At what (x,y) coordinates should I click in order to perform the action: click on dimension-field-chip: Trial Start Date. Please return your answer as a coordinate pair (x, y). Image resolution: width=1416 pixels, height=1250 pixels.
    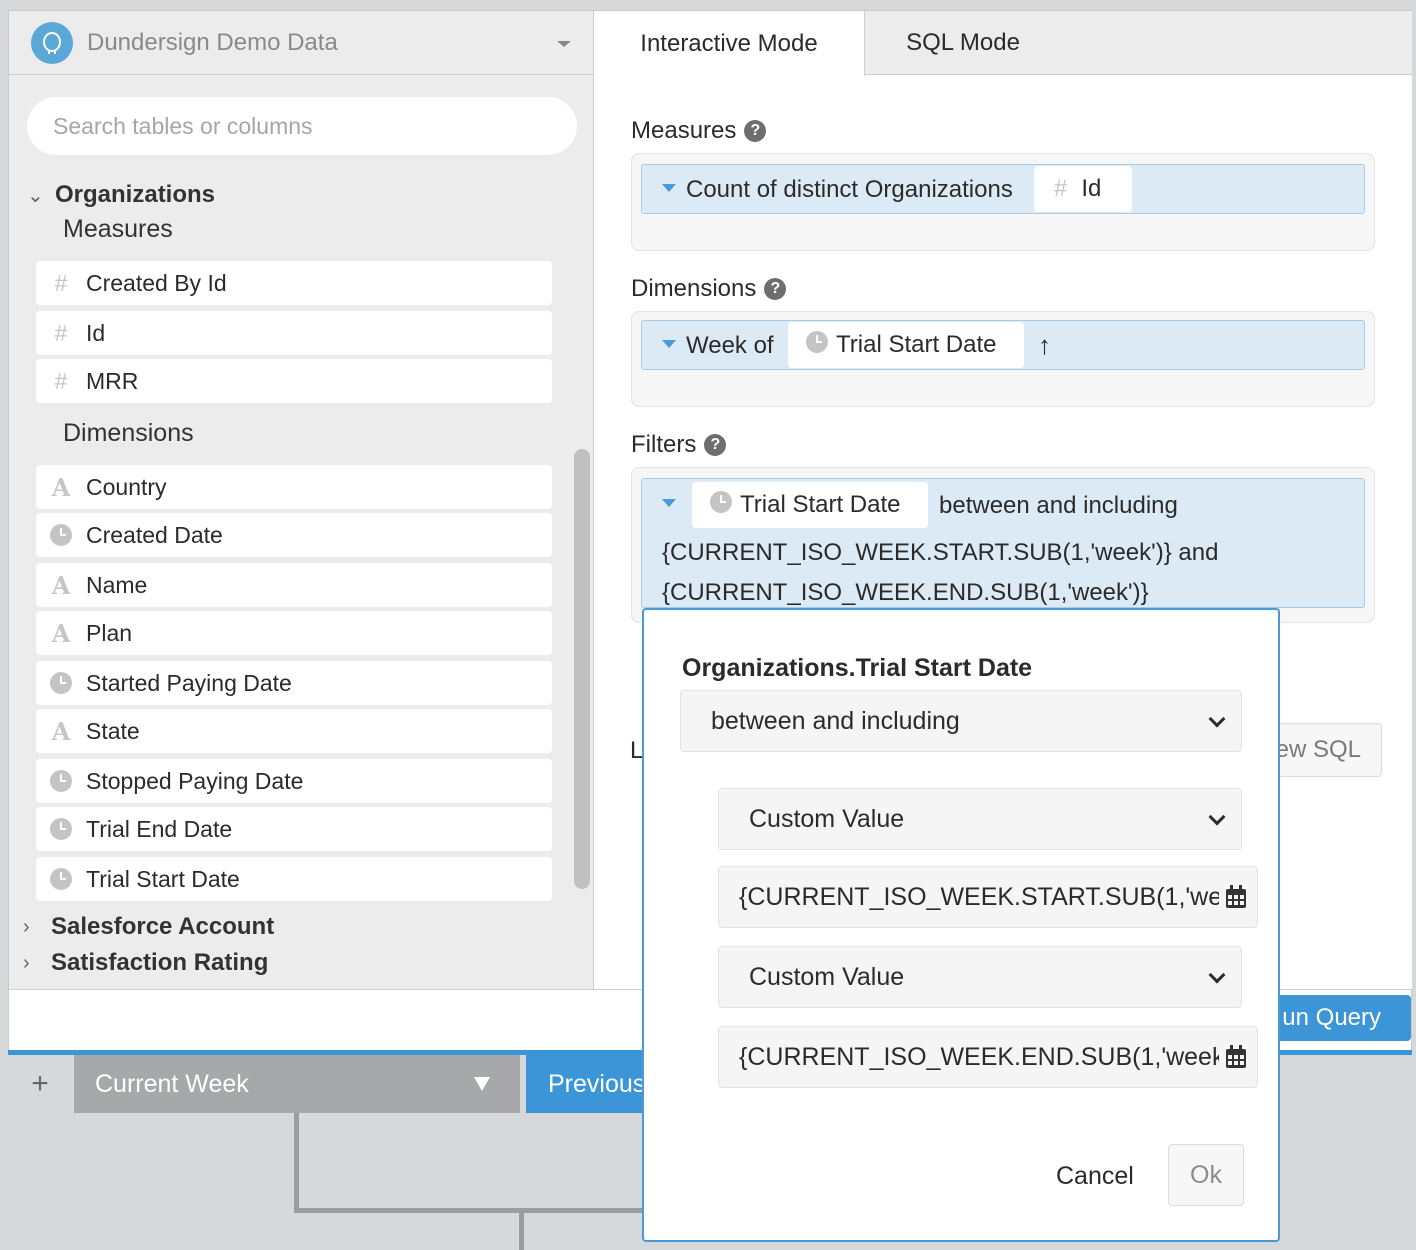
    Looking at the image, I should click on (906, 345).